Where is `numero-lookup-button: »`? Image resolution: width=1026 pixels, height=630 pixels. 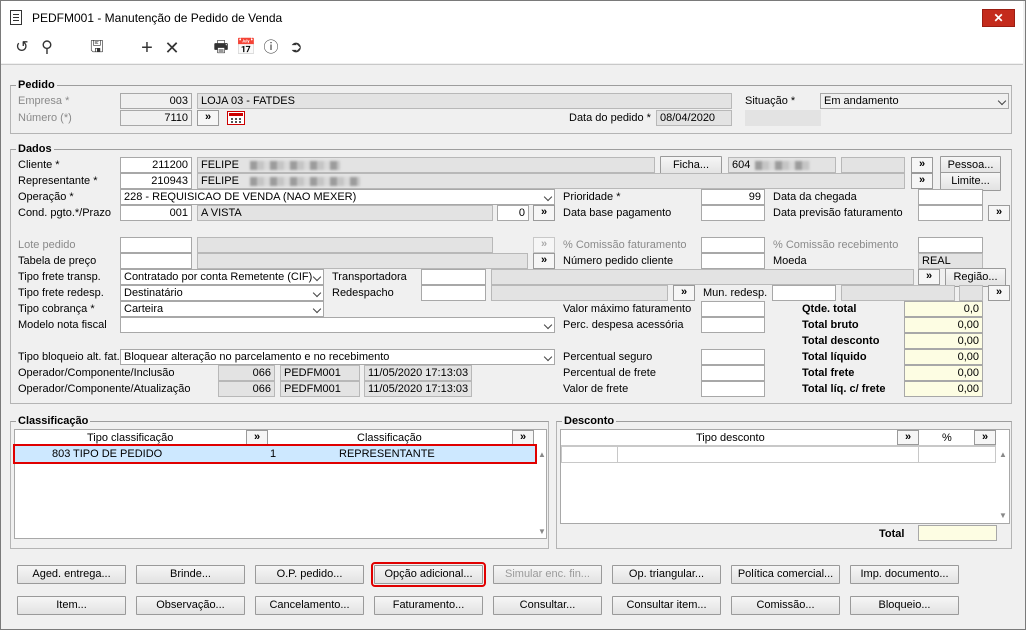 numero-lookup-button: » is located at coordinates (208, 118).